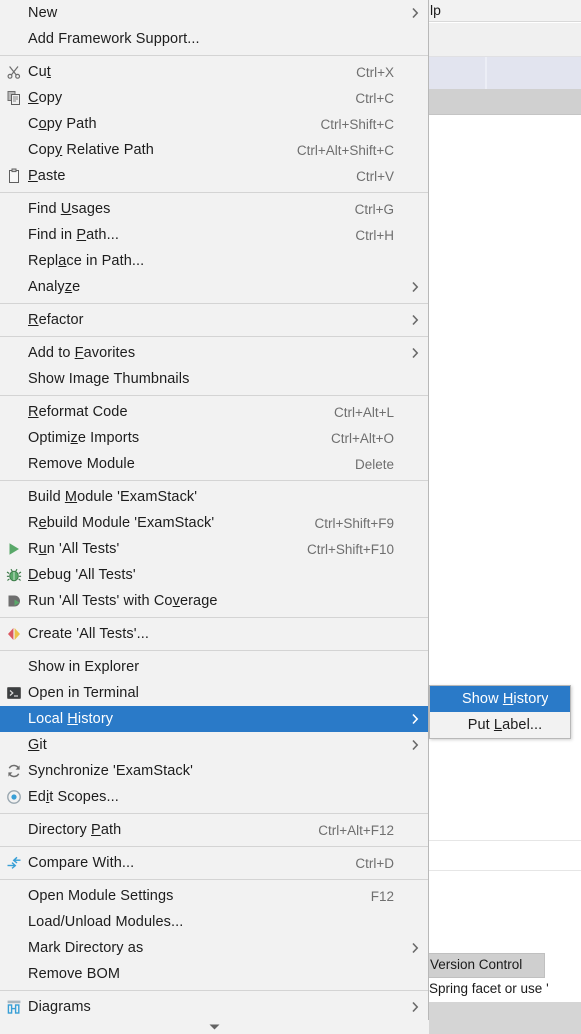 The image size is (581, 1034). I want to click on menu-item-run-all-tests-with-coverage: Run 'All Tests' with Coverage, so click(214, 601).